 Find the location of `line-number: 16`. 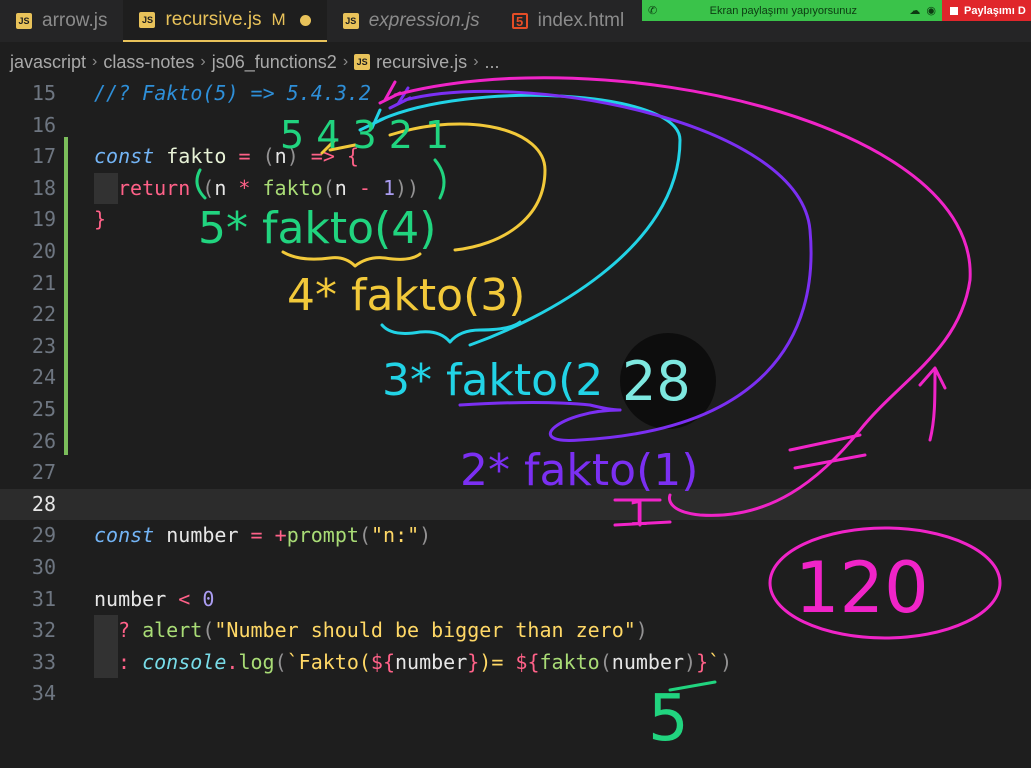

line-number: 16 is located at coordinates (43, 124).